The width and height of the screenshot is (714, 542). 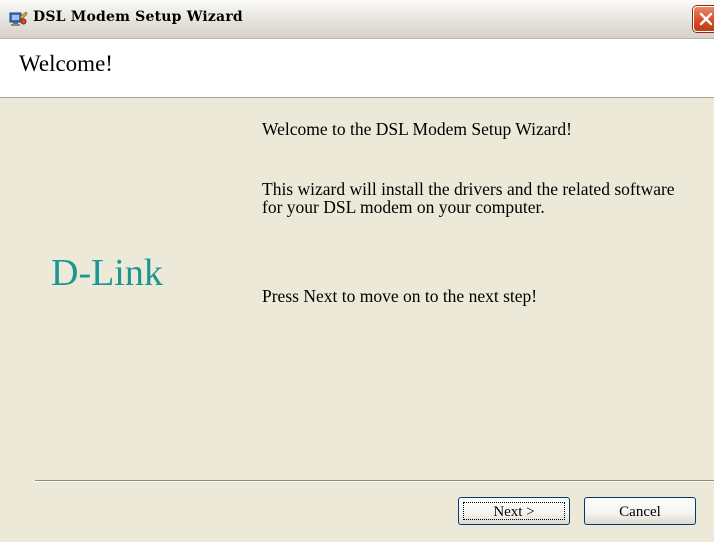 I want to click on close-icon, so click(x=706, y=19).